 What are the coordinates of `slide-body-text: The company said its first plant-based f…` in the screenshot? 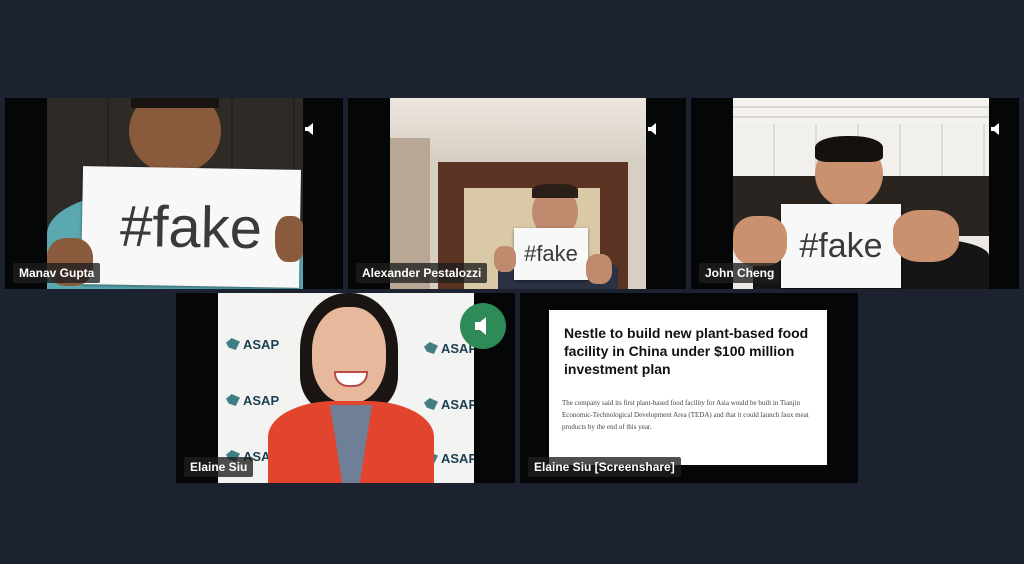 It's located at (685, 415).